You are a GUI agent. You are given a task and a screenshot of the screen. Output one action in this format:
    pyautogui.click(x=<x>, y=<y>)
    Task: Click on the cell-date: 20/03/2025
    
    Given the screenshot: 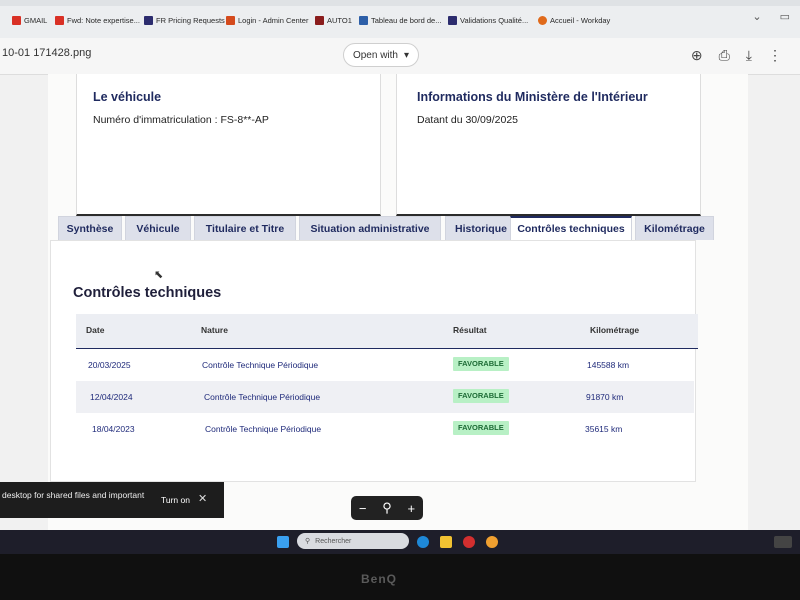 What is the action you would take?
    pyautogui.click(x=109, y=365)
    